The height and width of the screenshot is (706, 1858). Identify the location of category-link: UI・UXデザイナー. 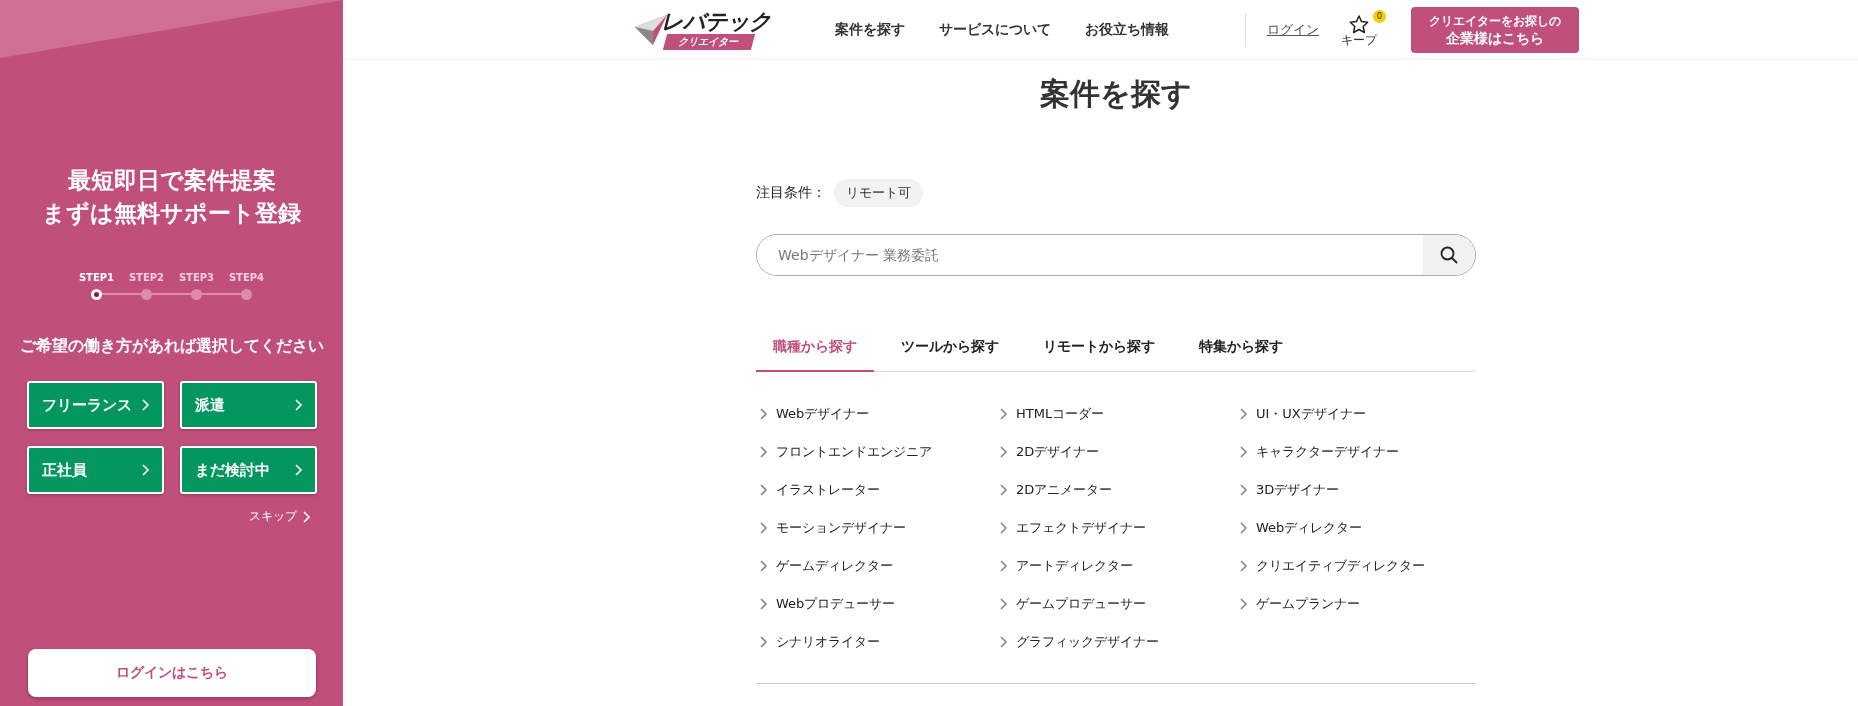
(1311, 414).